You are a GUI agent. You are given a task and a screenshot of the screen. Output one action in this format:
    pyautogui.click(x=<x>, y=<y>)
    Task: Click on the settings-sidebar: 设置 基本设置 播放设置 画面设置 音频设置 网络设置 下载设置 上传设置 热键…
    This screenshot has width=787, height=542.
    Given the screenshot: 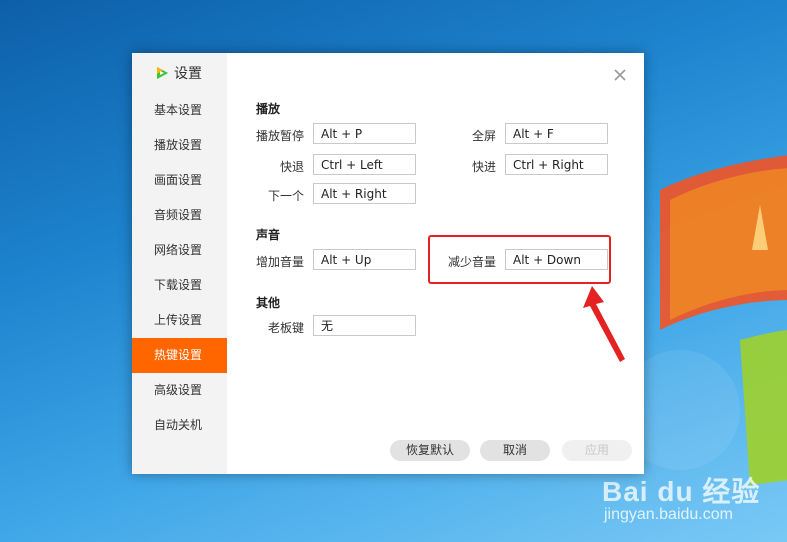 What is the action you would take?
    pyautogui.click(x=179, y=263)
    